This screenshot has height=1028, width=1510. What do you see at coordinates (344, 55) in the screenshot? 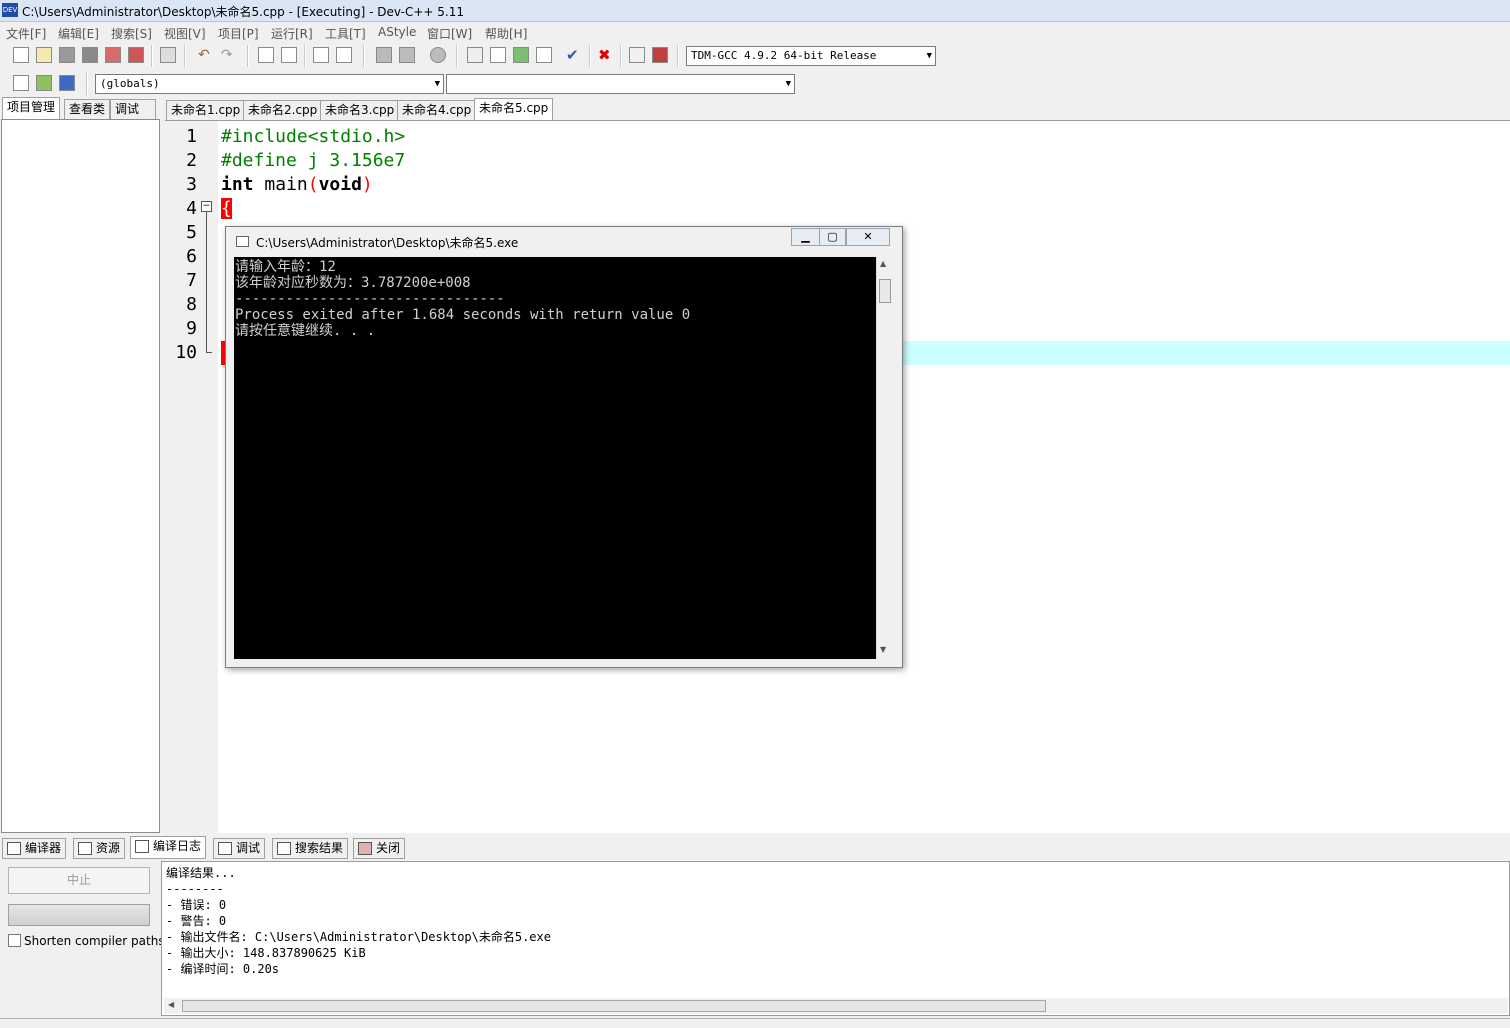
I see `goto-line-icon` at bounding box center [344, 55].